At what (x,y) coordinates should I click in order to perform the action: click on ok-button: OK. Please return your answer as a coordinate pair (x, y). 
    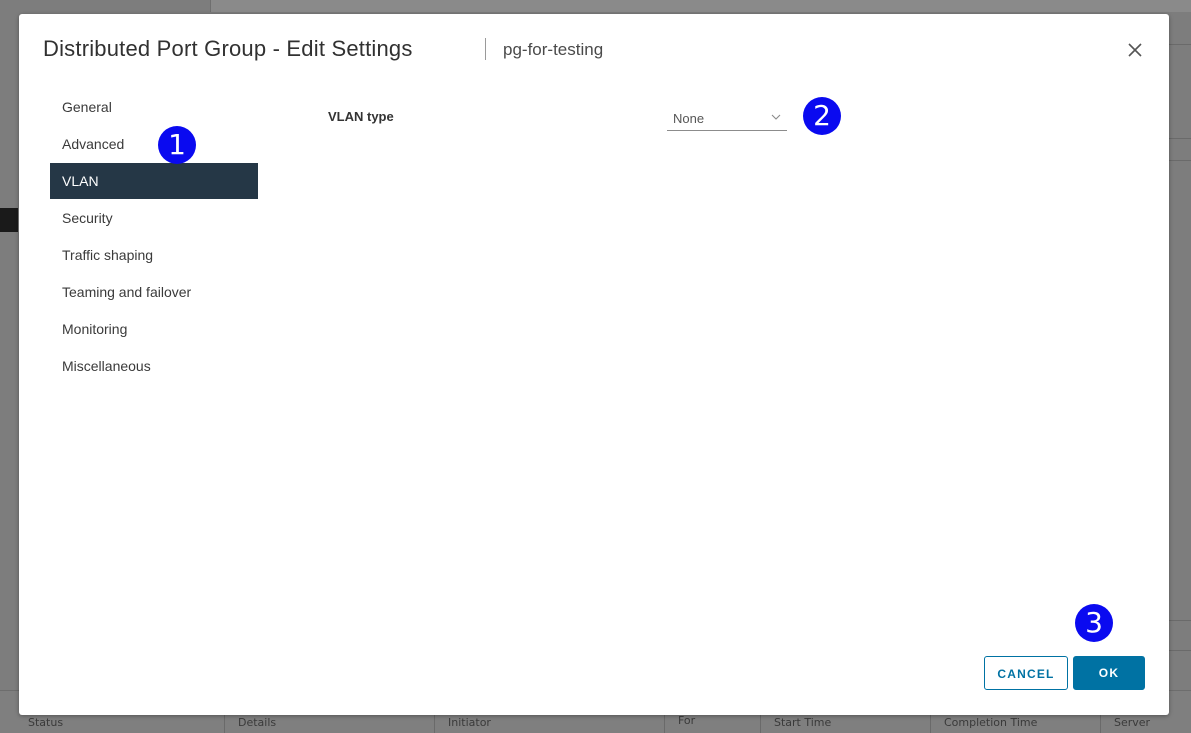
    Looking at the image, I should click on (1109, 673).